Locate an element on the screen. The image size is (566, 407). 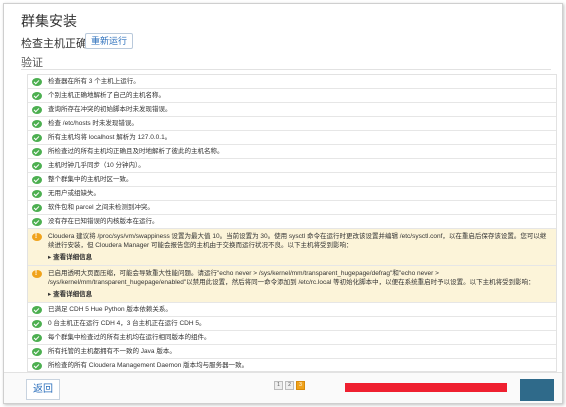
check-row-passed: 所有托管的主机都拥有不一致的 Java 版本。 is located at coordinates (292, 352).